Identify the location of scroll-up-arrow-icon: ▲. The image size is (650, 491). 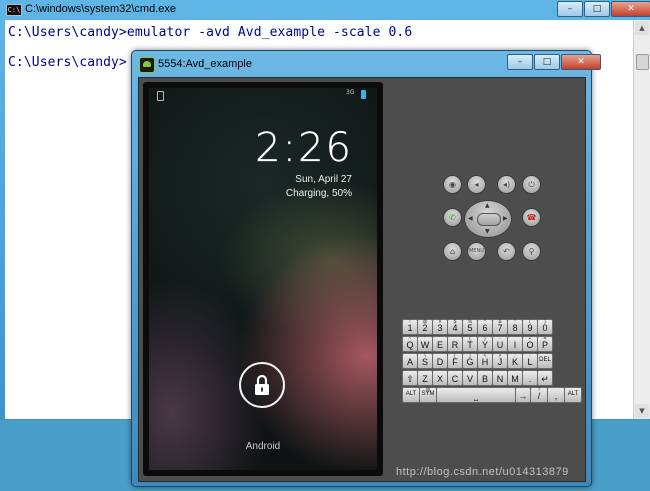
(642, 28).